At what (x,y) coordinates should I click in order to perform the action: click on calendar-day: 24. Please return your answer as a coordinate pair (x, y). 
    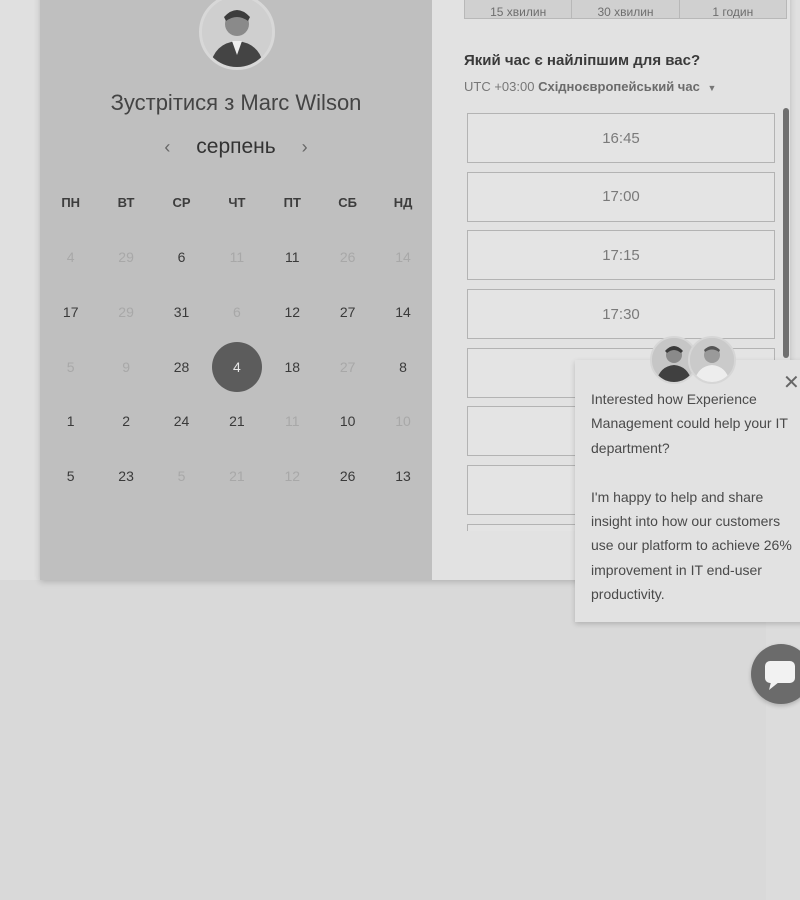
    Looking at the image, I should click on (181, 421).